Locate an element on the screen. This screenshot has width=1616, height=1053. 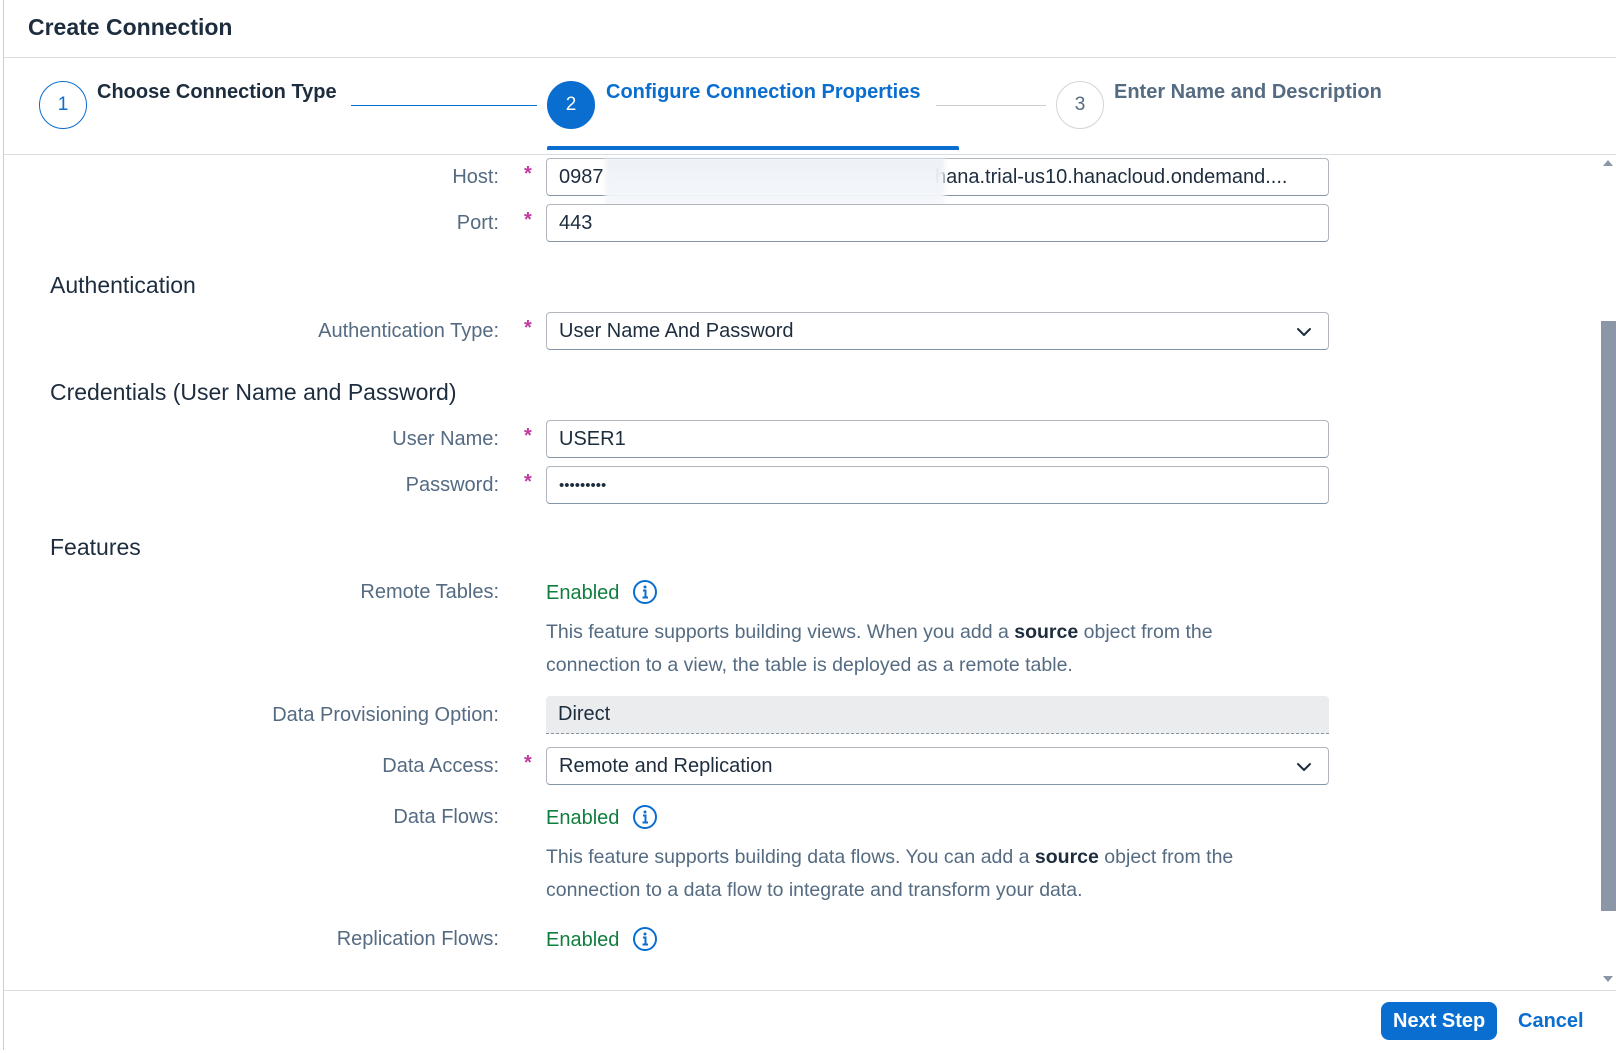
port-input: 443 is located at coordinates (937, 223).